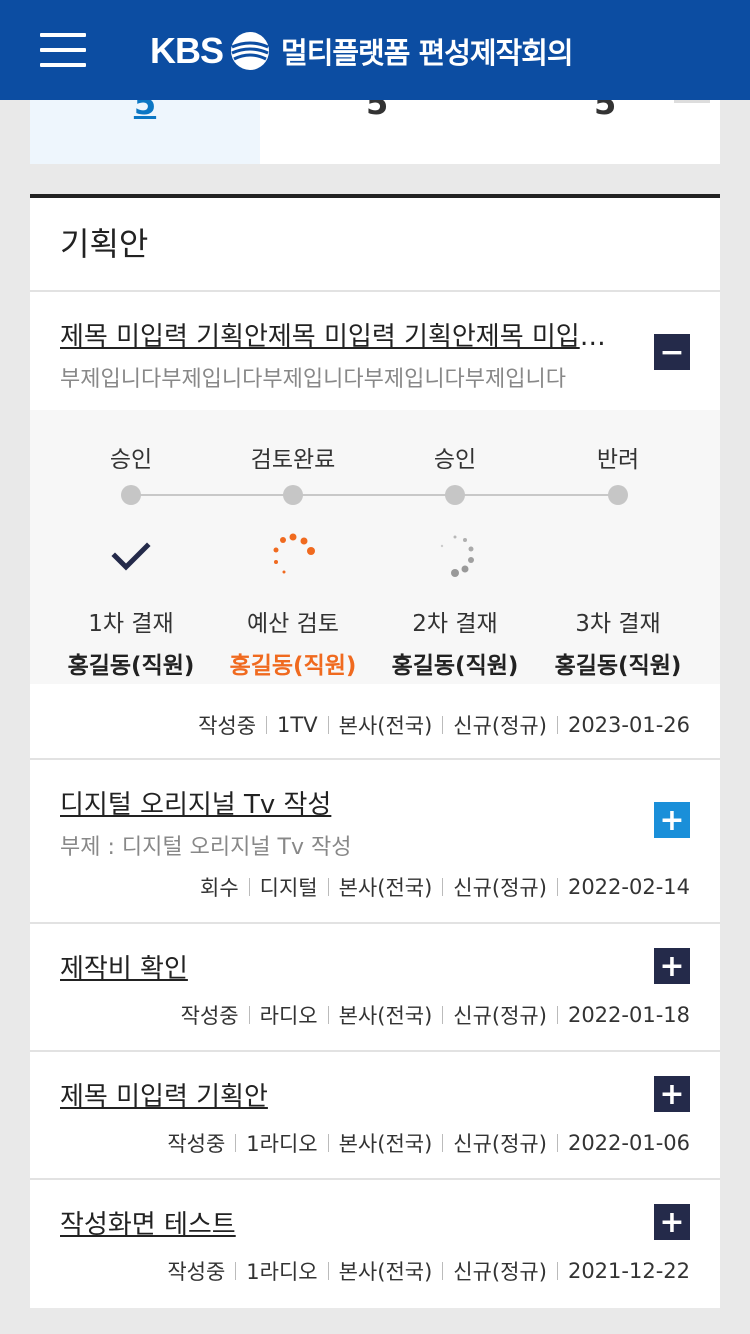  What do you see at coordinates (63, 50) in the screenshot?
I see `hamburger-menu-icon` at bounding box center [63, 50].